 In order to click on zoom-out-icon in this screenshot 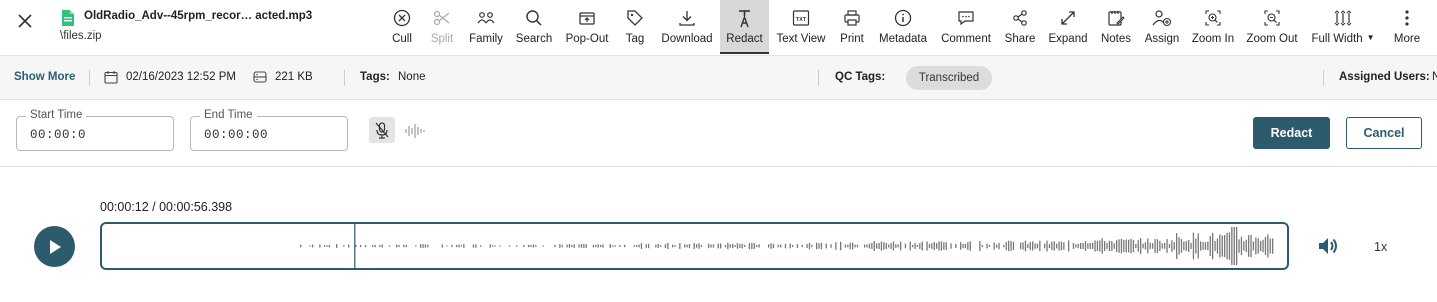, I will do `click(1272, 18)`.